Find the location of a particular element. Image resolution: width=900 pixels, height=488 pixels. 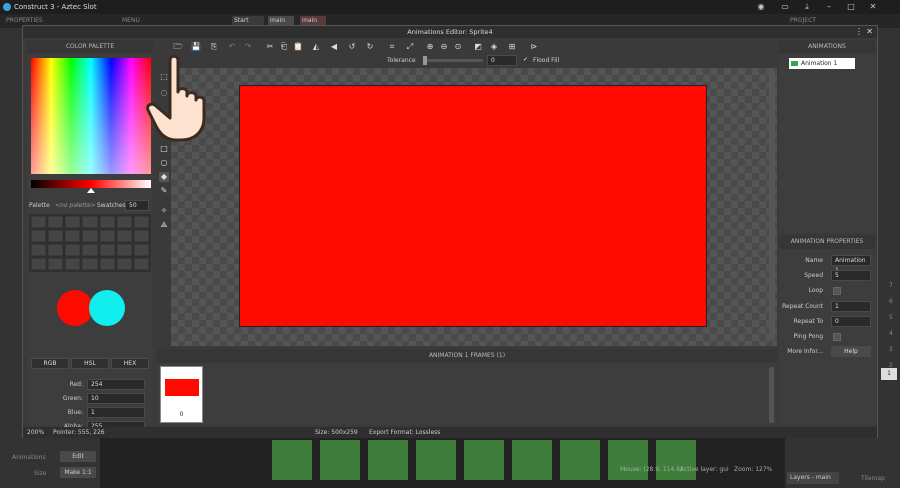

tolerance-slider-handle is located at coordinates (425, 60).